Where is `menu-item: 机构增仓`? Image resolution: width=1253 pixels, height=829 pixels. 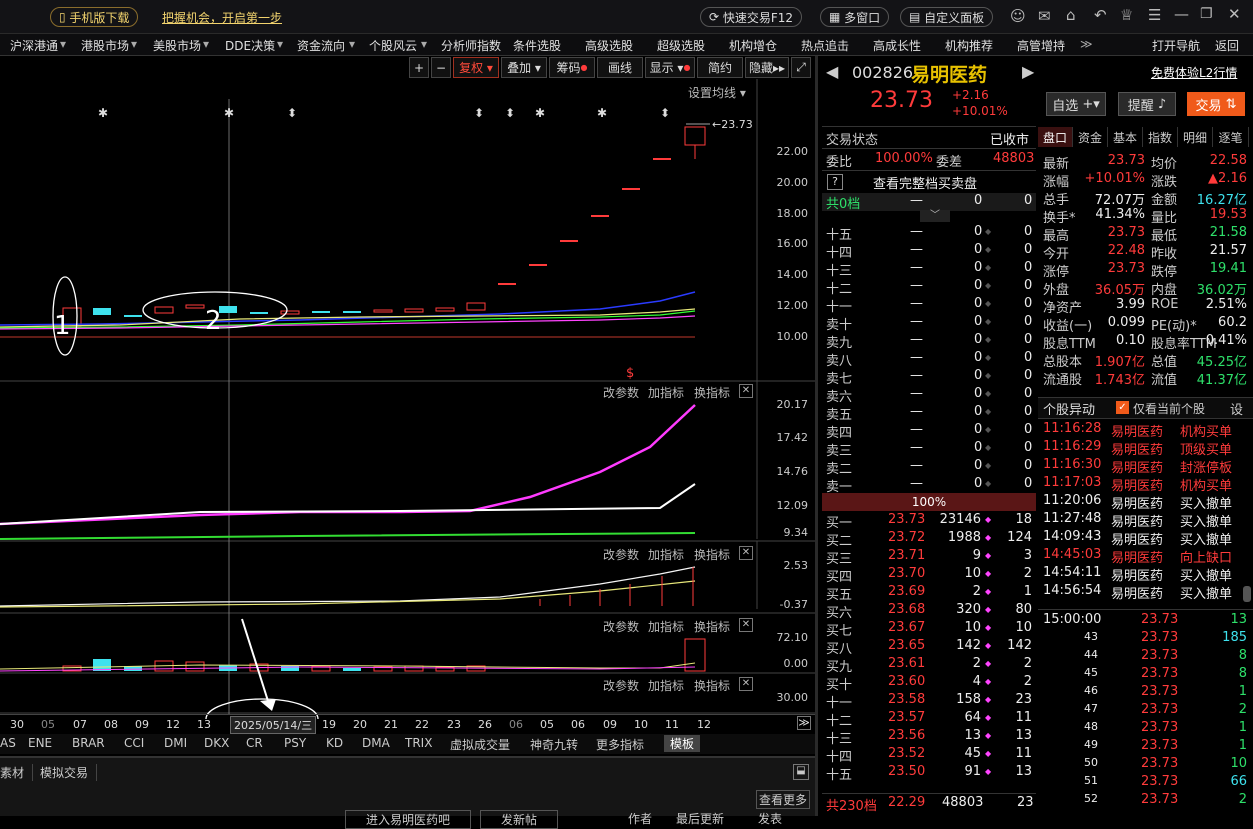
menu-item: 机构增仓 is located at coordinates (753, 45).